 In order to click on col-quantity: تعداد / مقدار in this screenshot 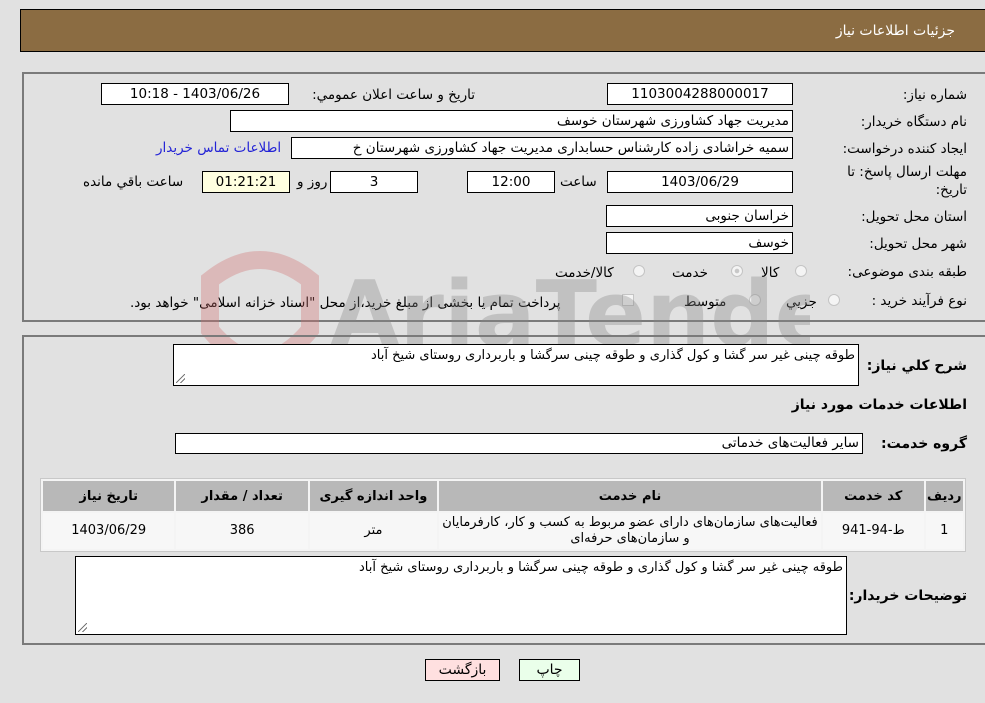, I will do `click(242, 496)`.